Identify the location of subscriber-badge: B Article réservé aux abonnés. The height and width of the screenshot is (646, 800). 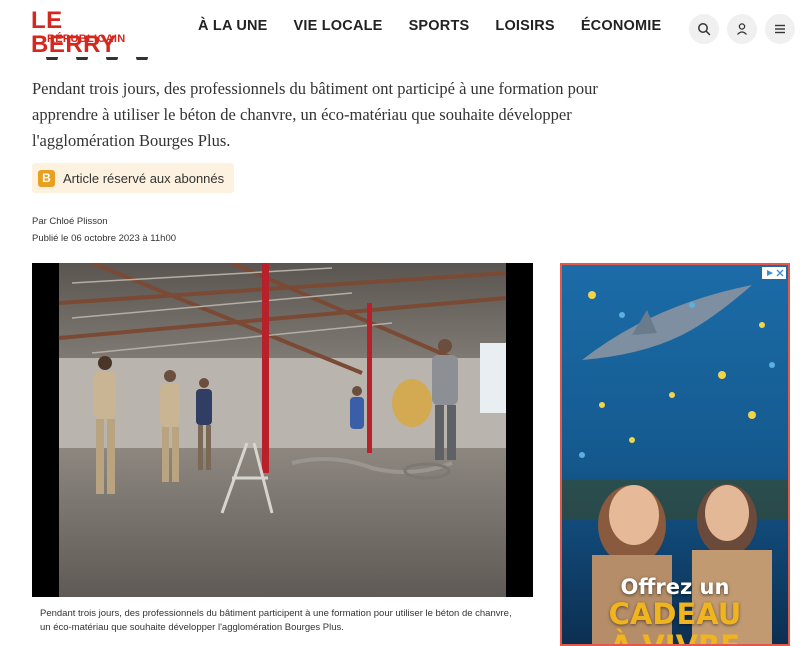
(133, 178).